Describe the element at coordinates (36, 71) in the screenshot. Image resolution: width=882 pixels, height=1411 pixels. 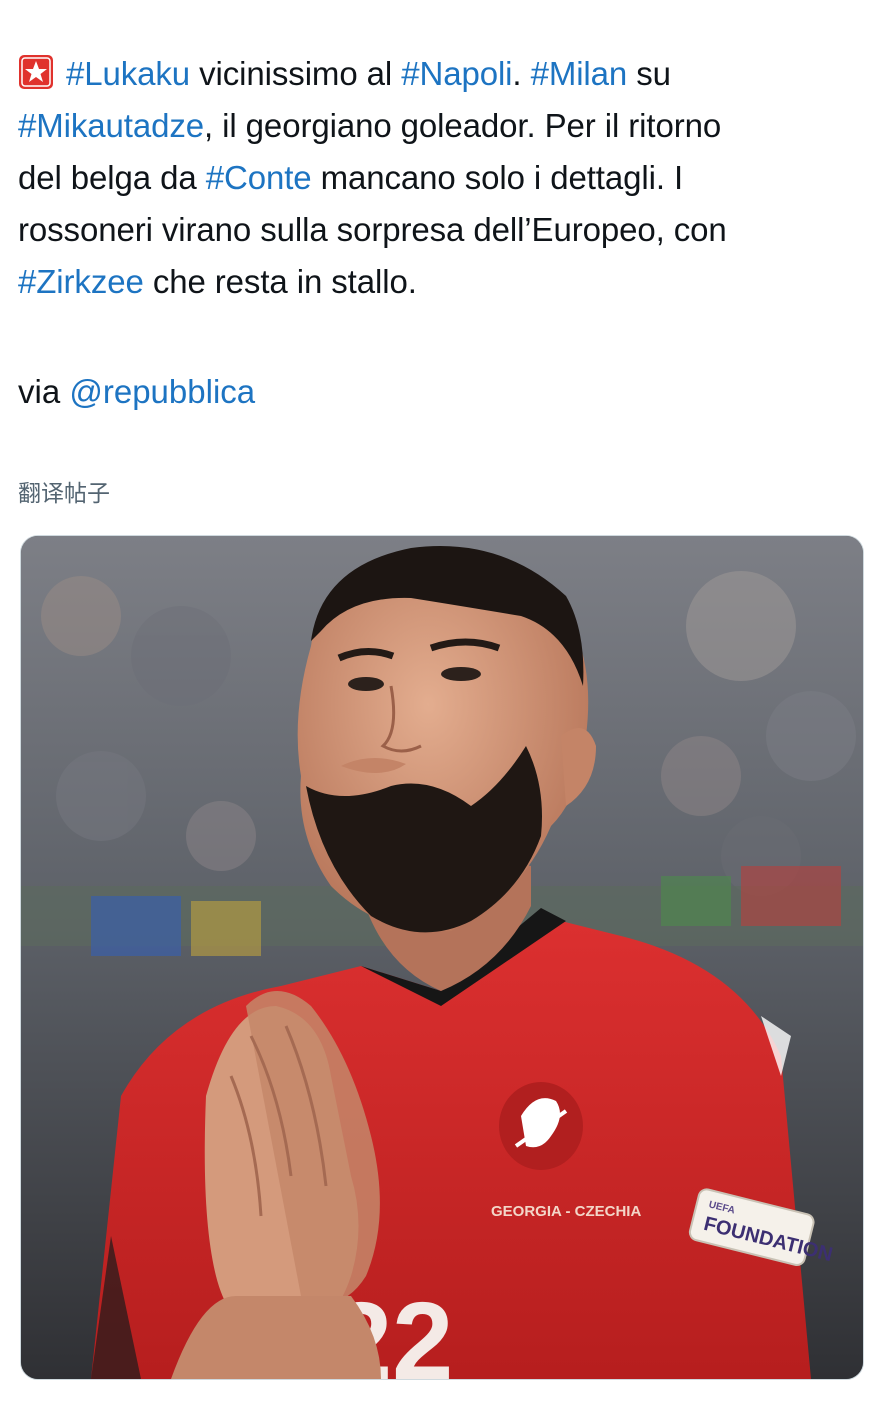
I see `red-square-emblem-icon` at that location.